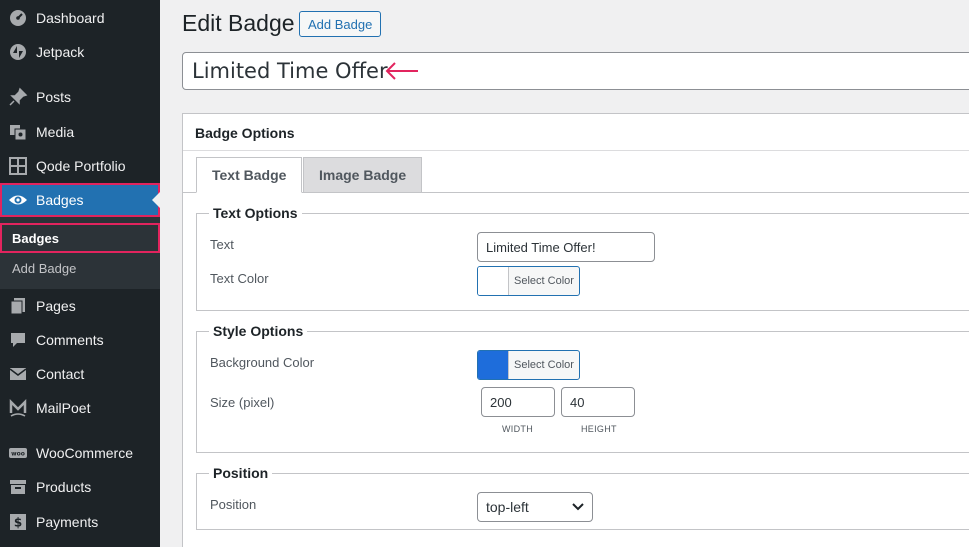 The height and width of the screenshot is (547, 969). What do you see at coordinates (18, 340) in the screenshot?
I see `comment-icon` at bounding box center [18, 340].